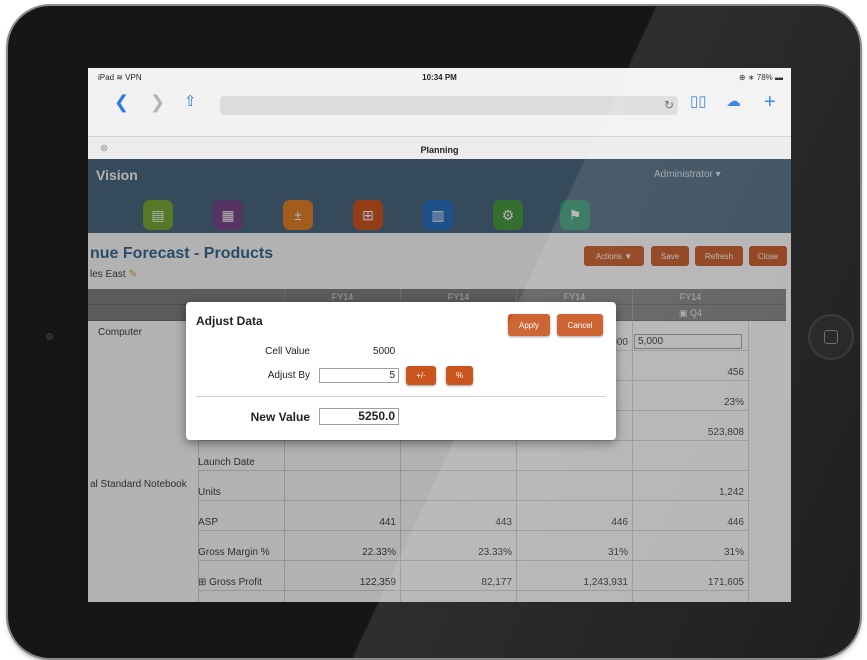 Image resolution: width=867 pixels, height=660 pixels. What do you see at coordinates (733, 102) in the screenshot?
I see `cloud-tabs-icon: ☁` at bounding box center [733, 102].